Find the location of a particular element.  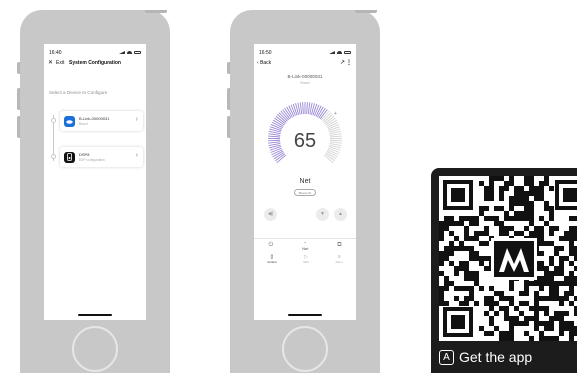

qr-card: A Get the app is located at coordinates (504, 270).